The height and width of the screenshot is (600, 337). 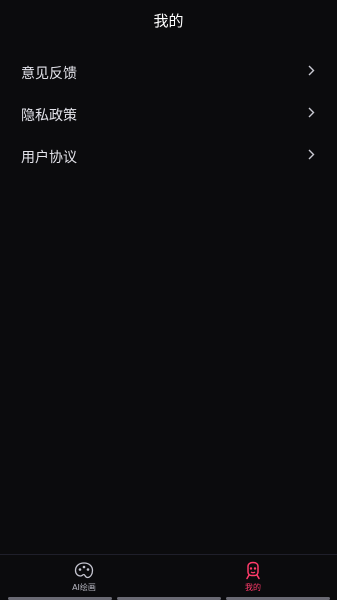 I want to click on menu-item-label: 隐私政策, so click(x=49, y=116).